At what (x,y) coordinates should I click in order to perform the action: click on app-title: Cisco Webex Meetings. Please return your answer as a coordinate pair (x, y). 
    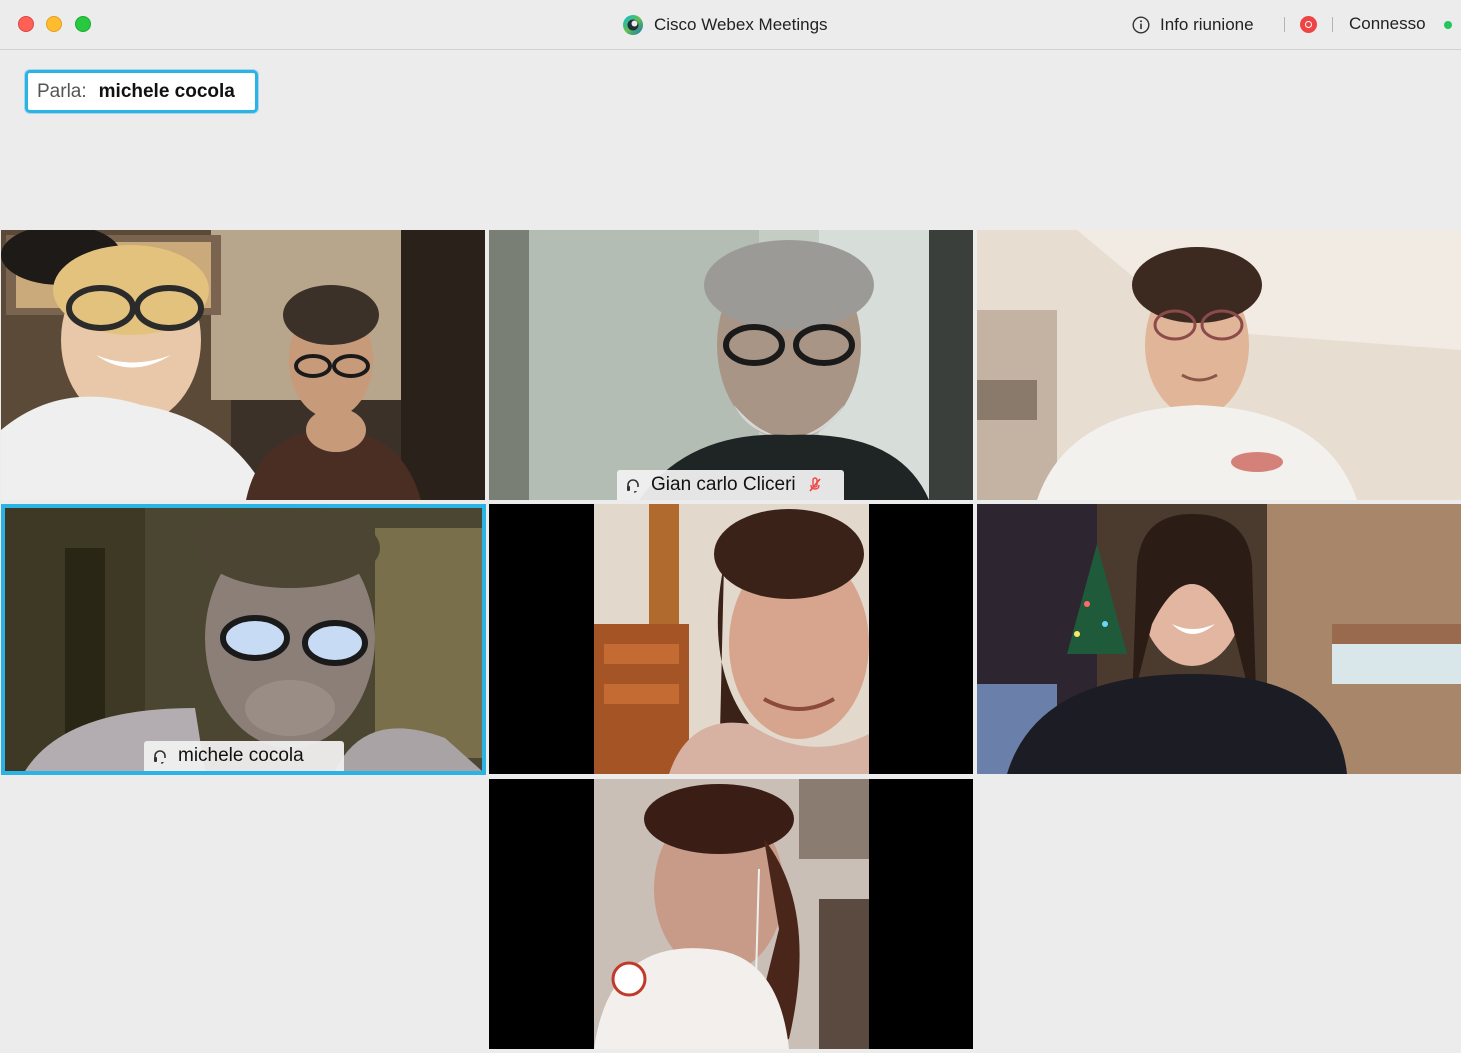
    Looking at the image, I should click on (725, 25).